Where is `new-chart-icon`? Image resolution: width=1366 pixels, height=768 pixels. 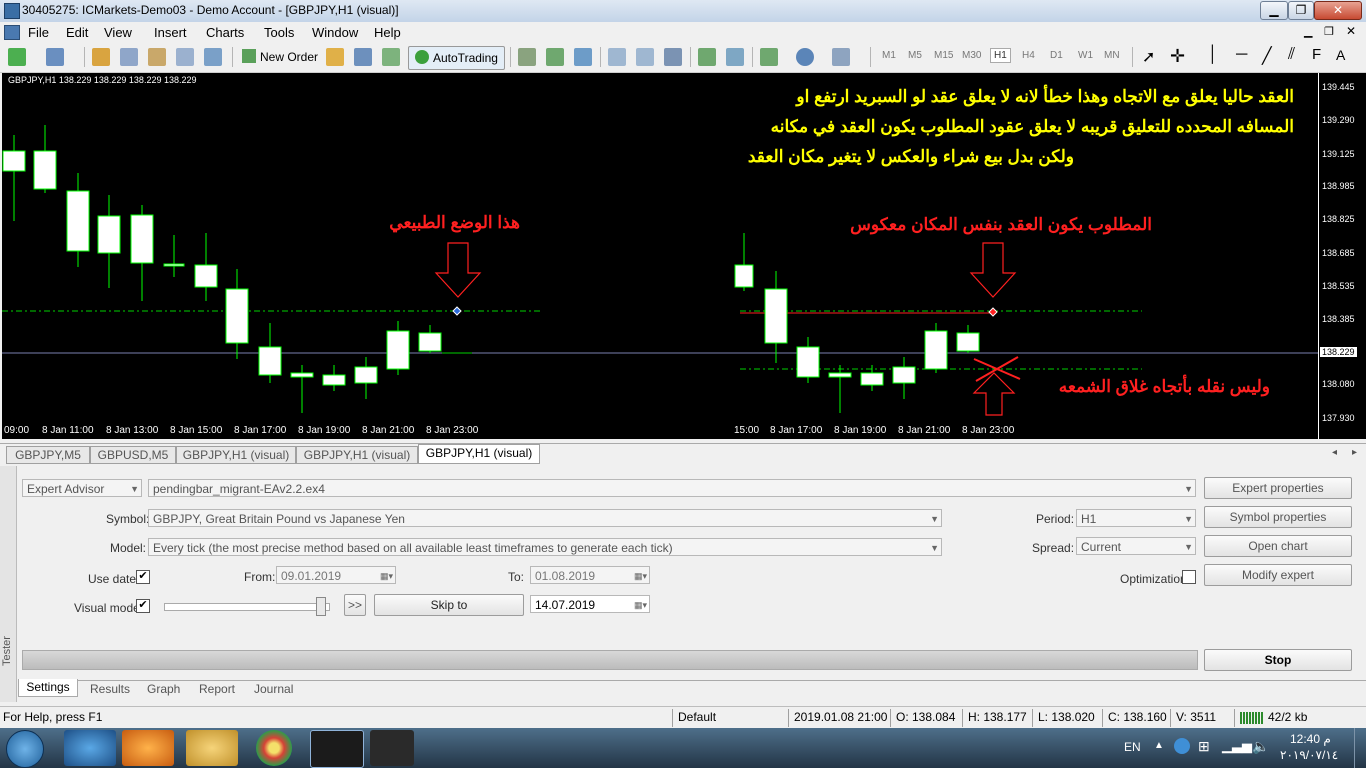
new-chart-icon is located at coordinates (17, 57).